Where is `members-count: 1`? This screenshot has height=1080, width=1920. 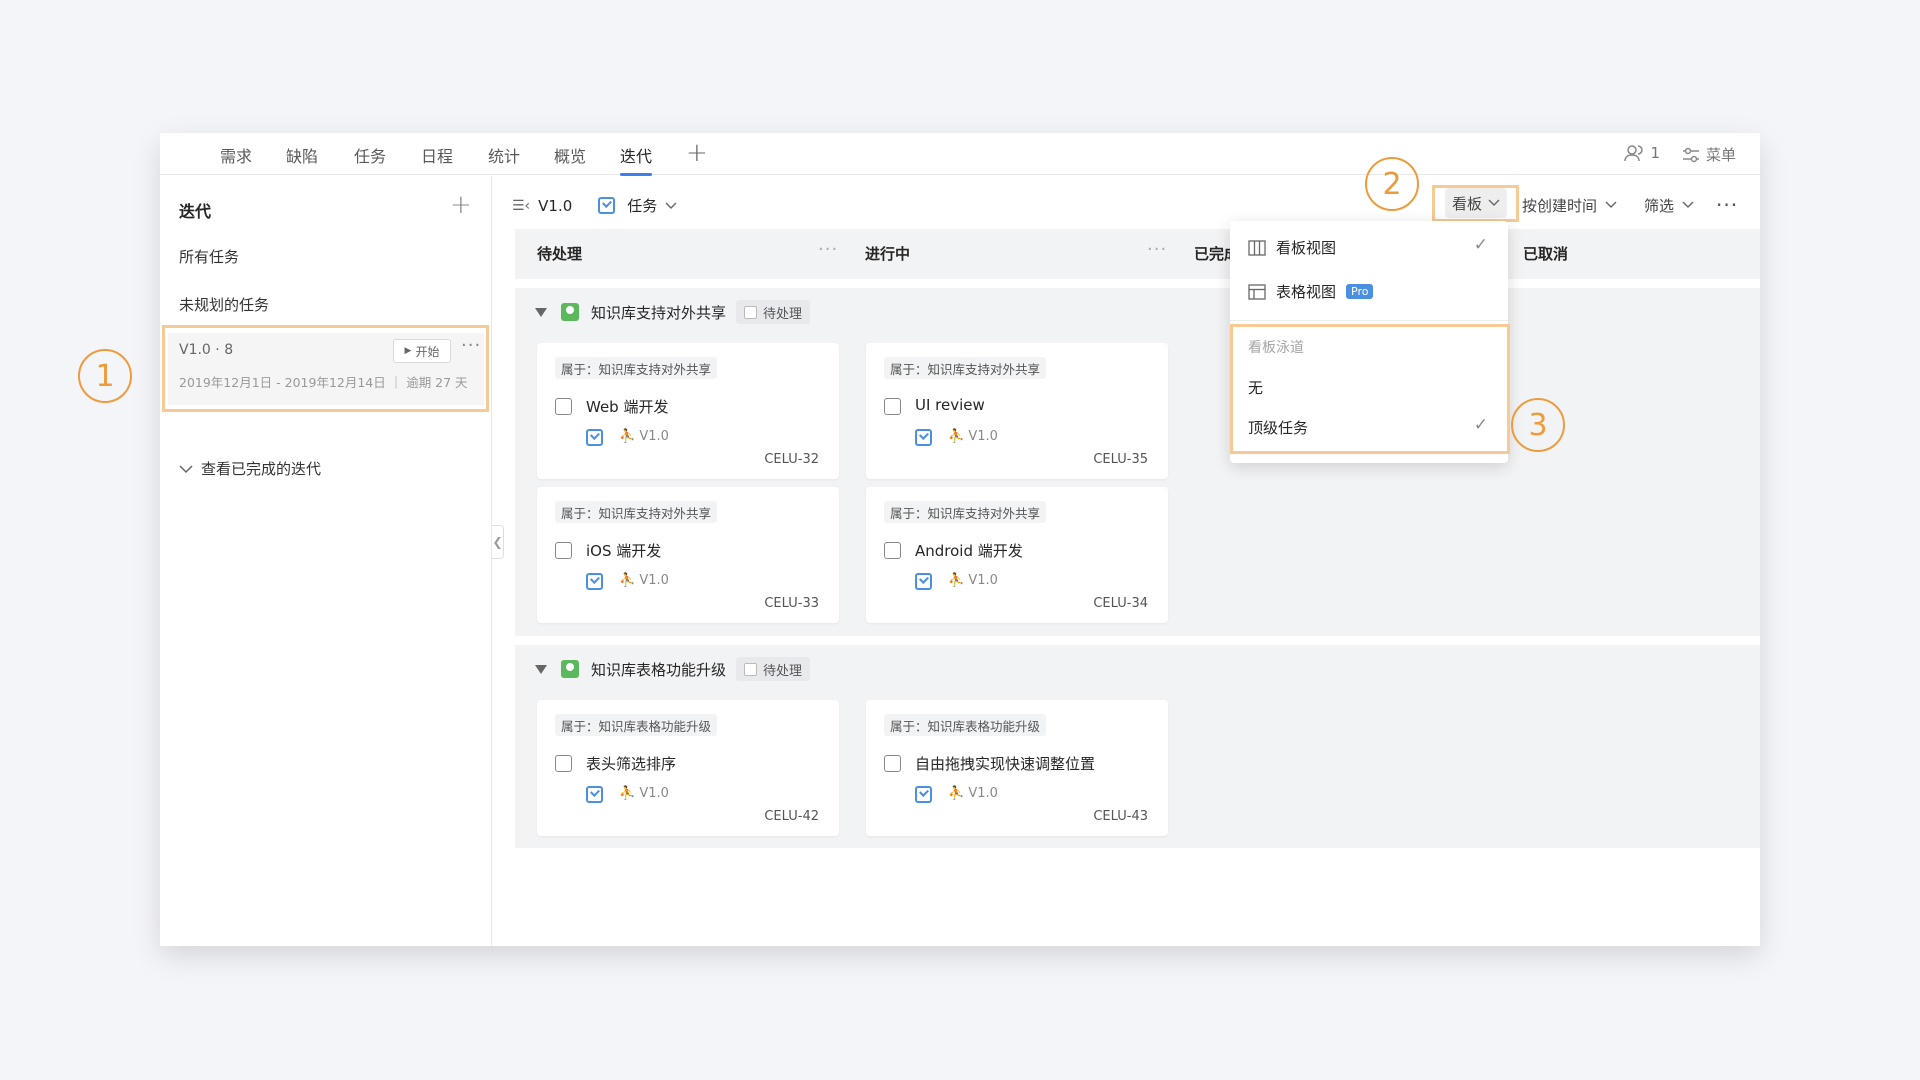 members-count: 1 is located at coordinates (1655, 153).